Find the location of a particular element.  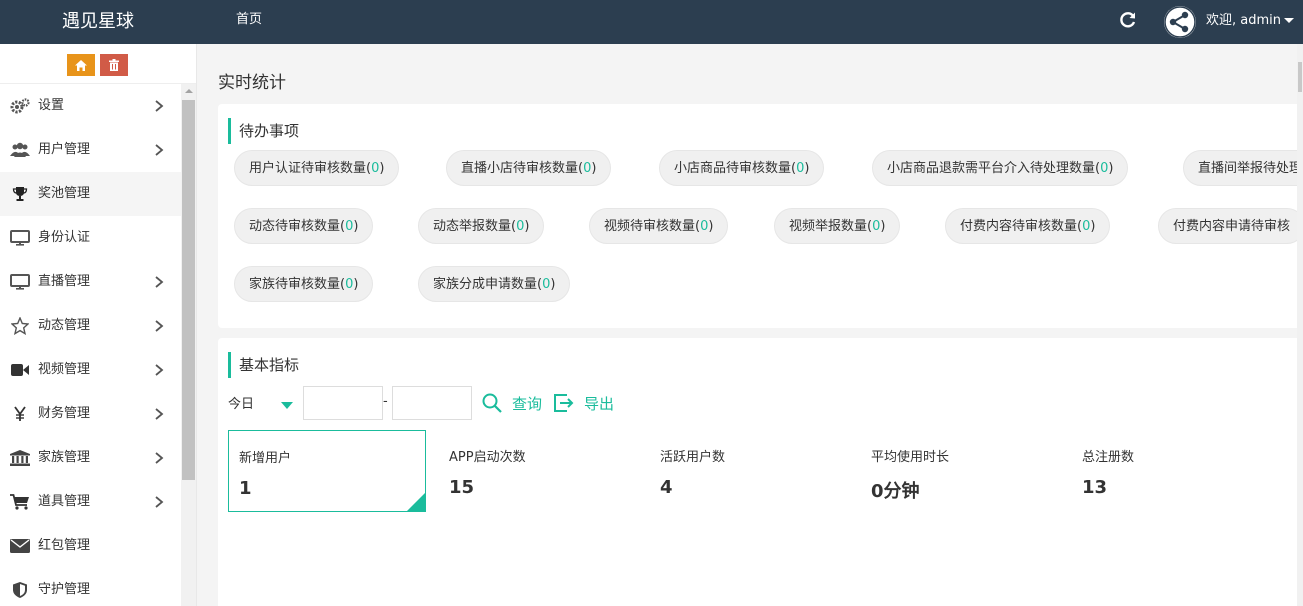

sidebar-item-family-management: 家族管理 is located at coordinates (90, 458).